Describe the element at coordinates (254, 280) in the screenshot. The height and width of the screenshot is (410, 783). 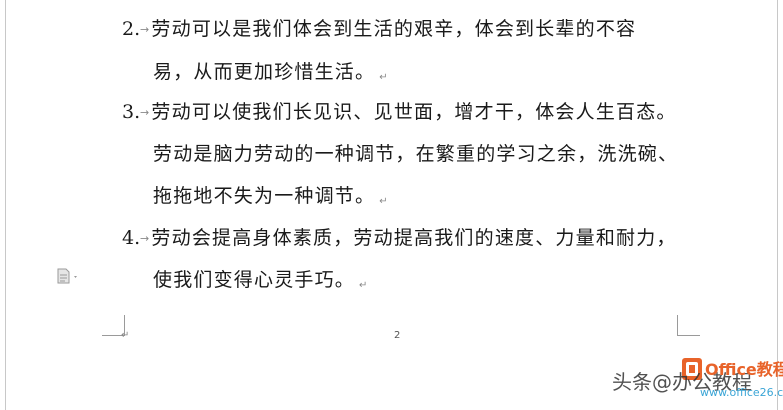
I see `list-line-text: 使我们变得心灵手巧。` at that location.